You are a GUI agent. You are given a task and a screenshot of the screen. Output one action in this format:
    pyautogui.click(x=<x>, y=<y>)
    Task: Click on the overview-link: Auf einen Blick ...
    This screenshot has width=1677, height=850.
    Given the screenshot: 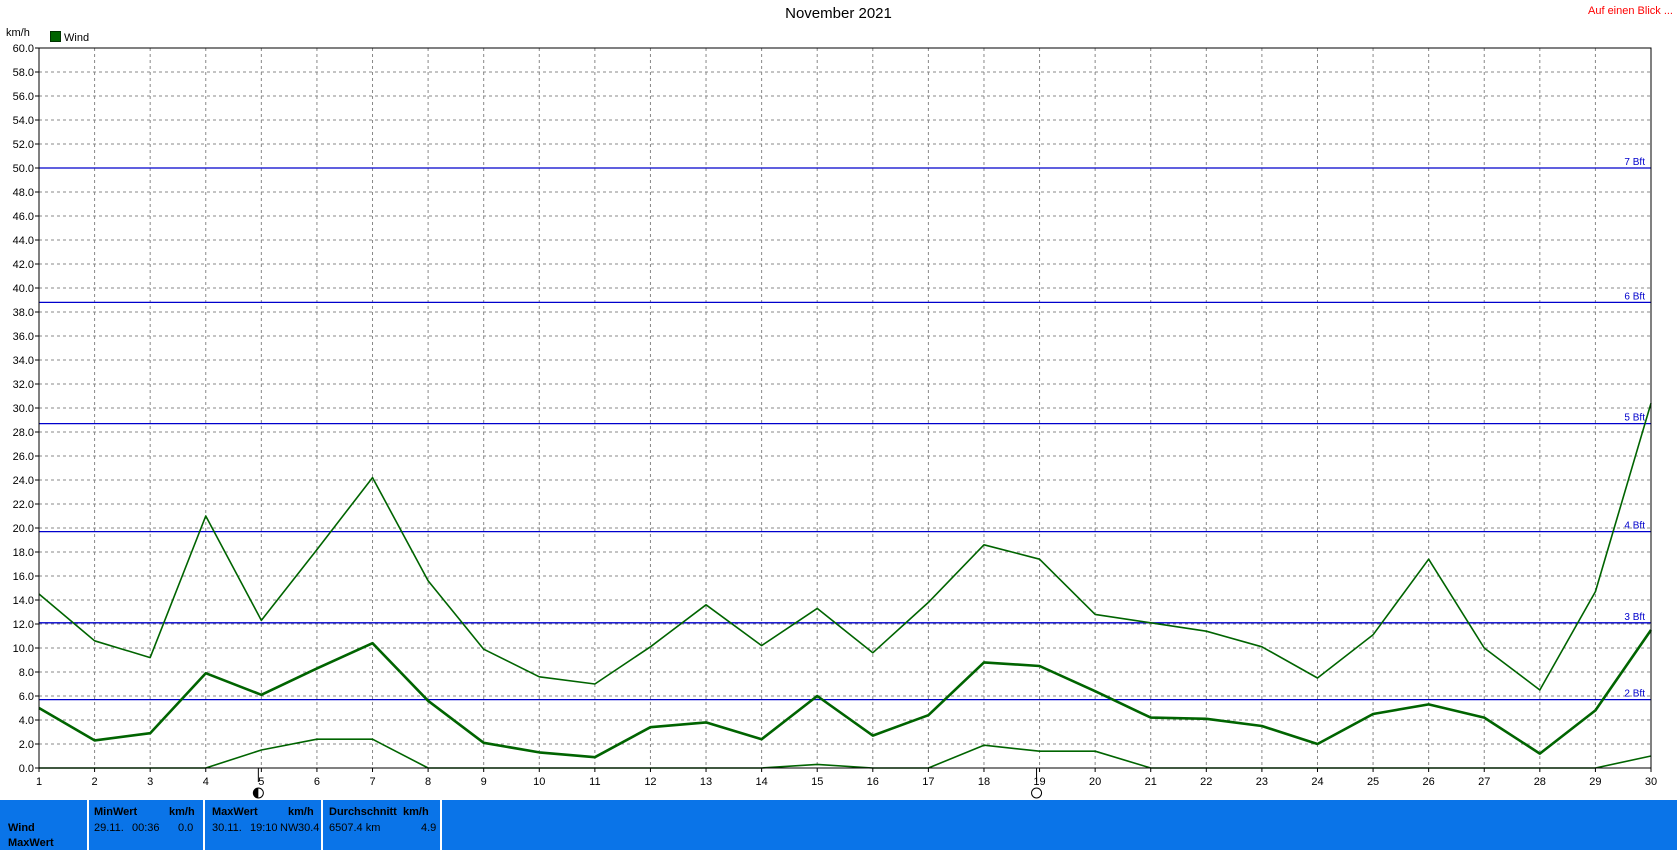 What is the action you would take?
    pyautogui.click(x=1630, y=11)
    